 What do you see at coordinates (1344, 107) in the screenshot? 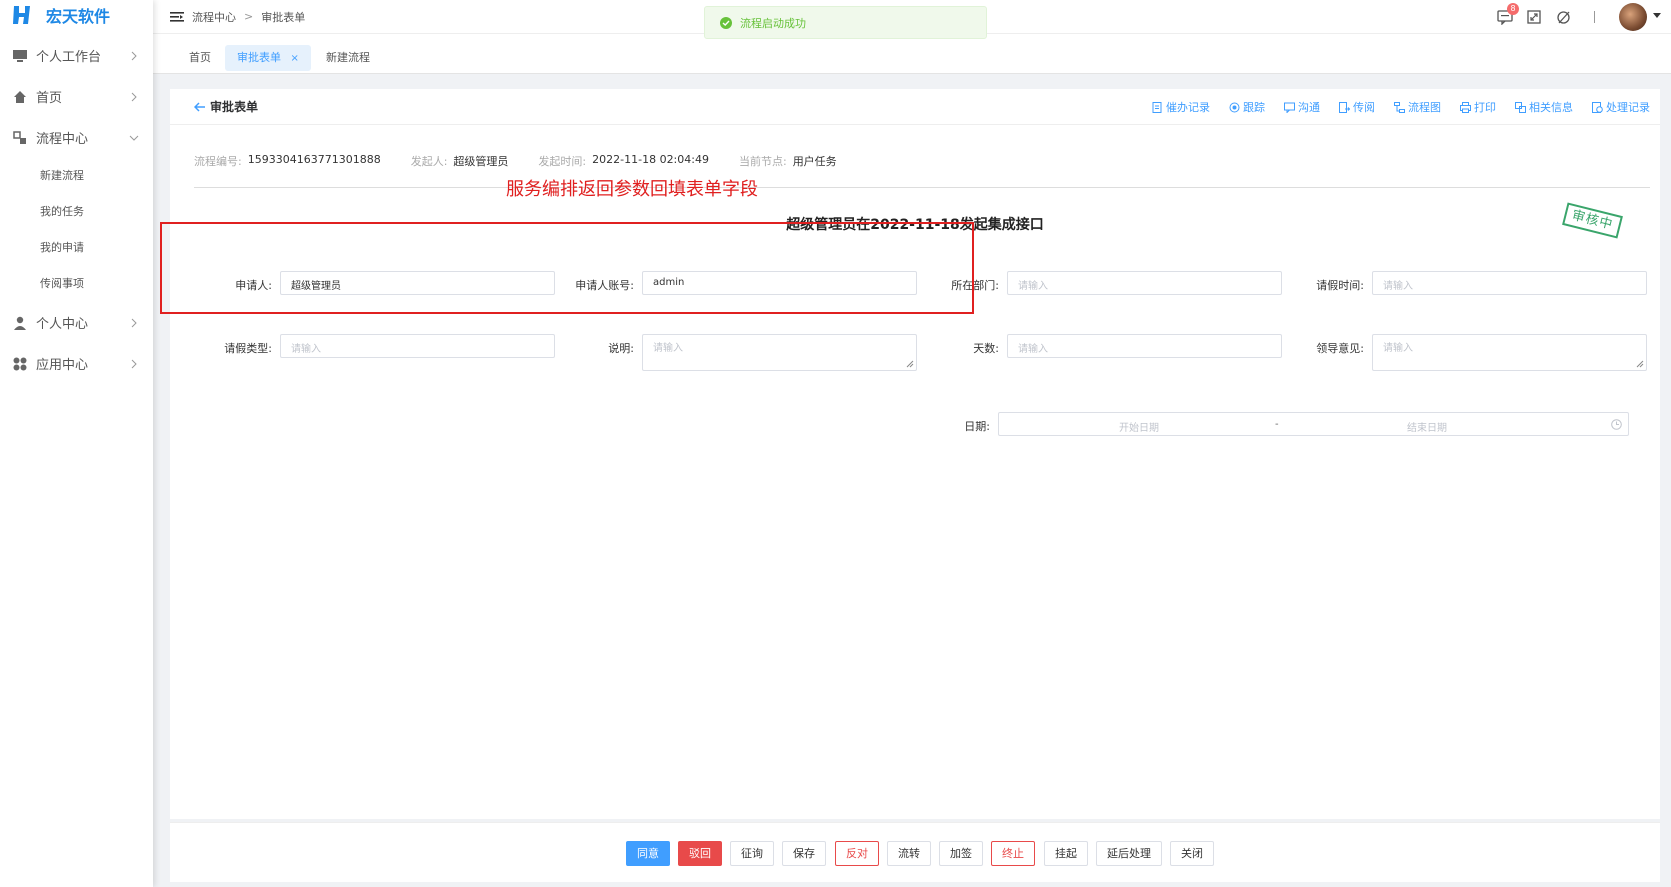
I see `forward-doc-icon` at bounding box center [1344, 107].